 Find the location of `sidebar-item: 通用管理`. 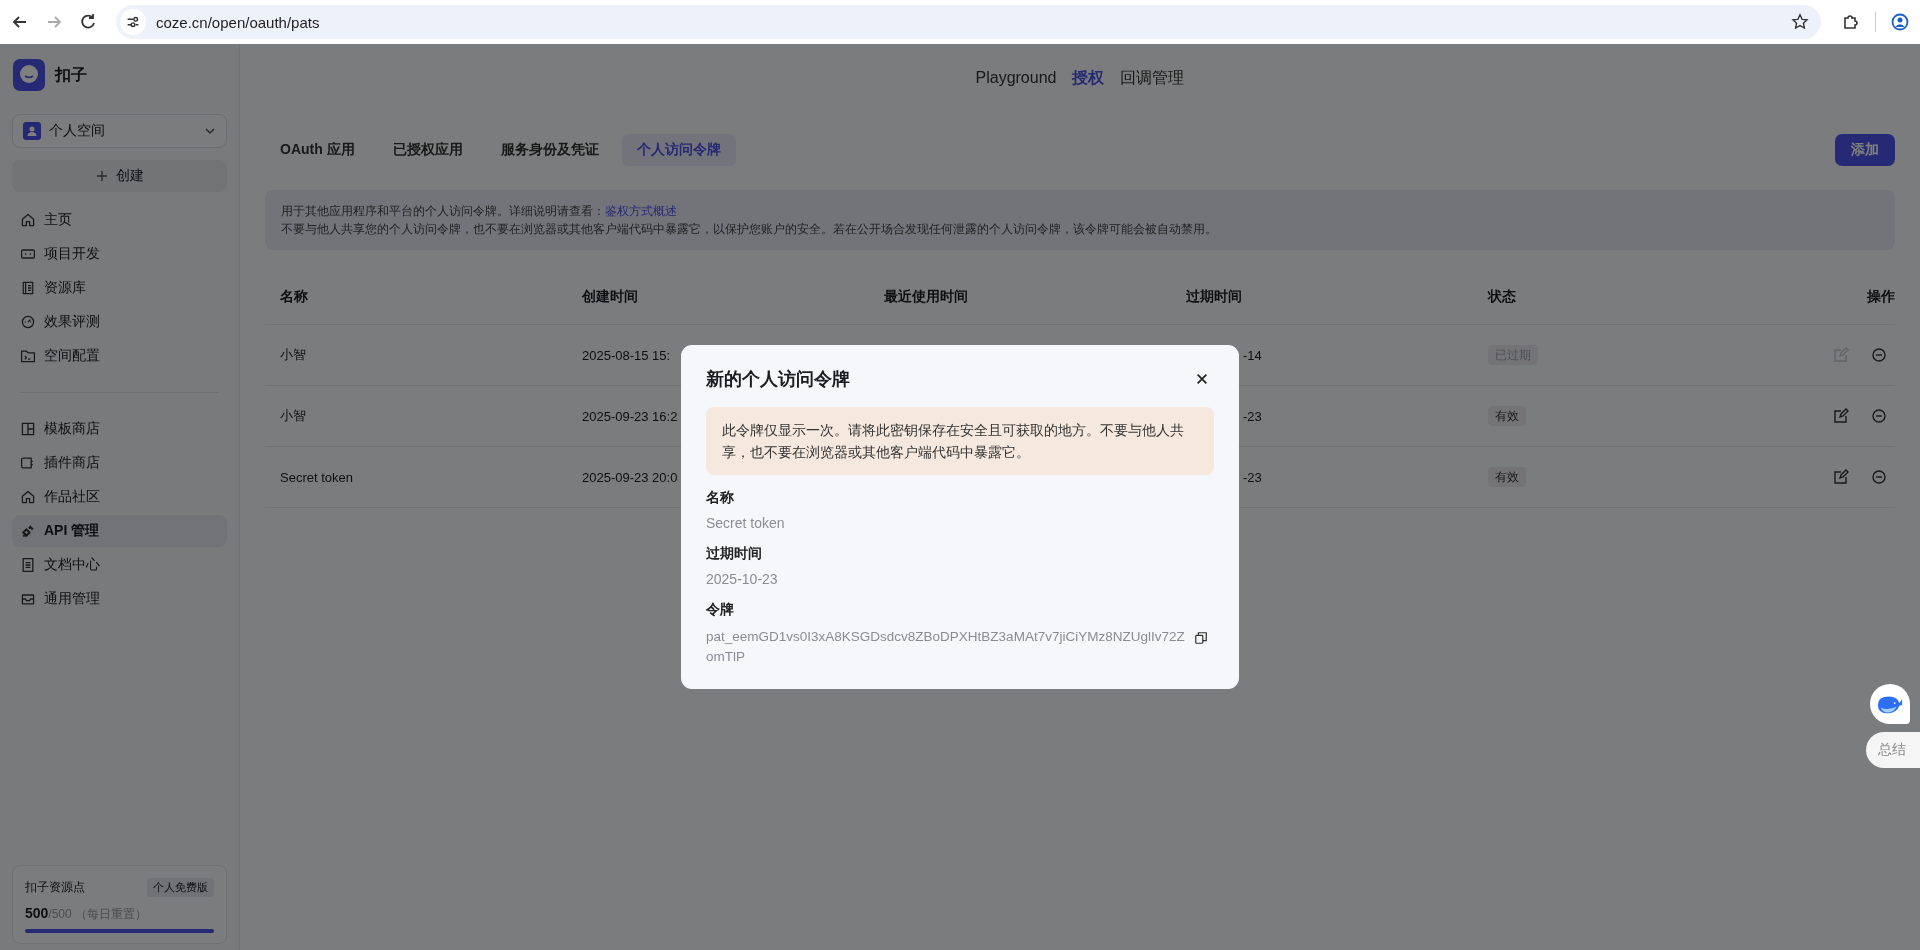

sidebar-item: 通用管理 is located at coordinates (119, 599).